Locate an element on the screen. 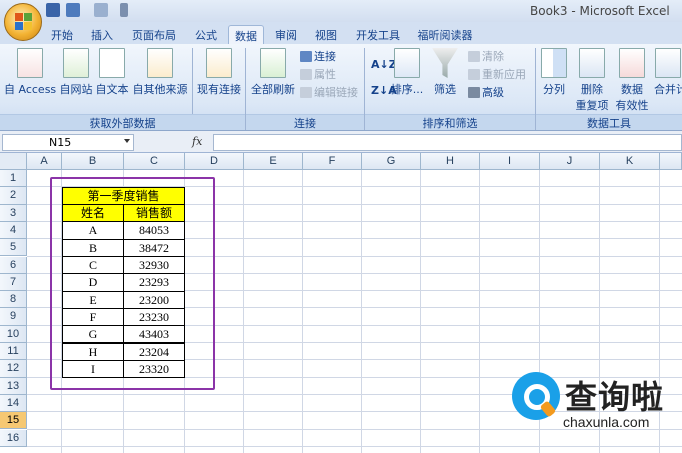  tab-formulas: 公式 is located at coordinates (206, 34).